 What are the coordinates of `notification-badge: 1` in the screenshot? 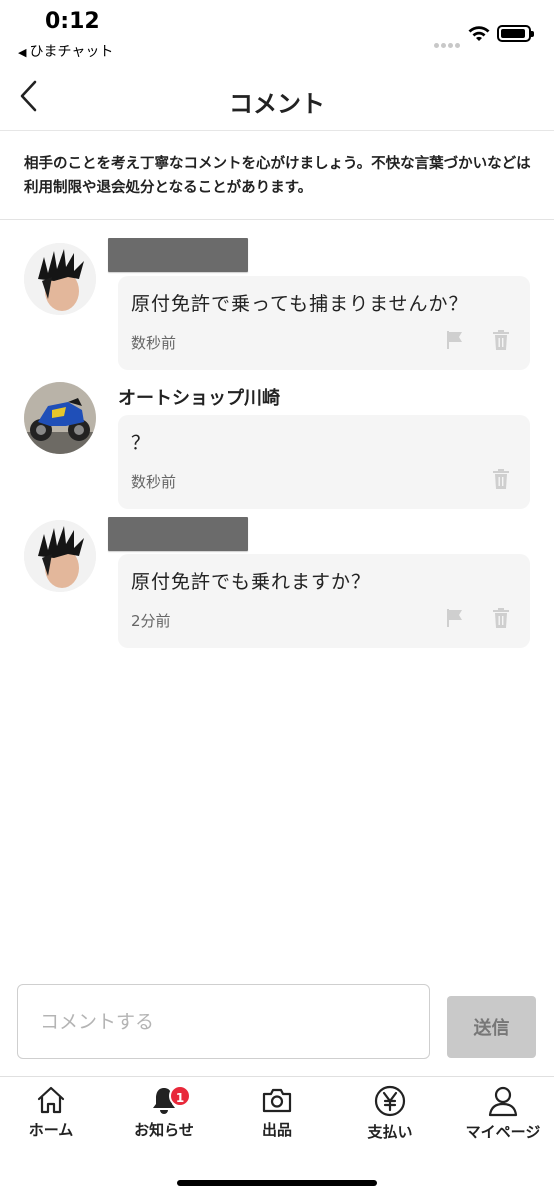 It's located at (180, 1096).